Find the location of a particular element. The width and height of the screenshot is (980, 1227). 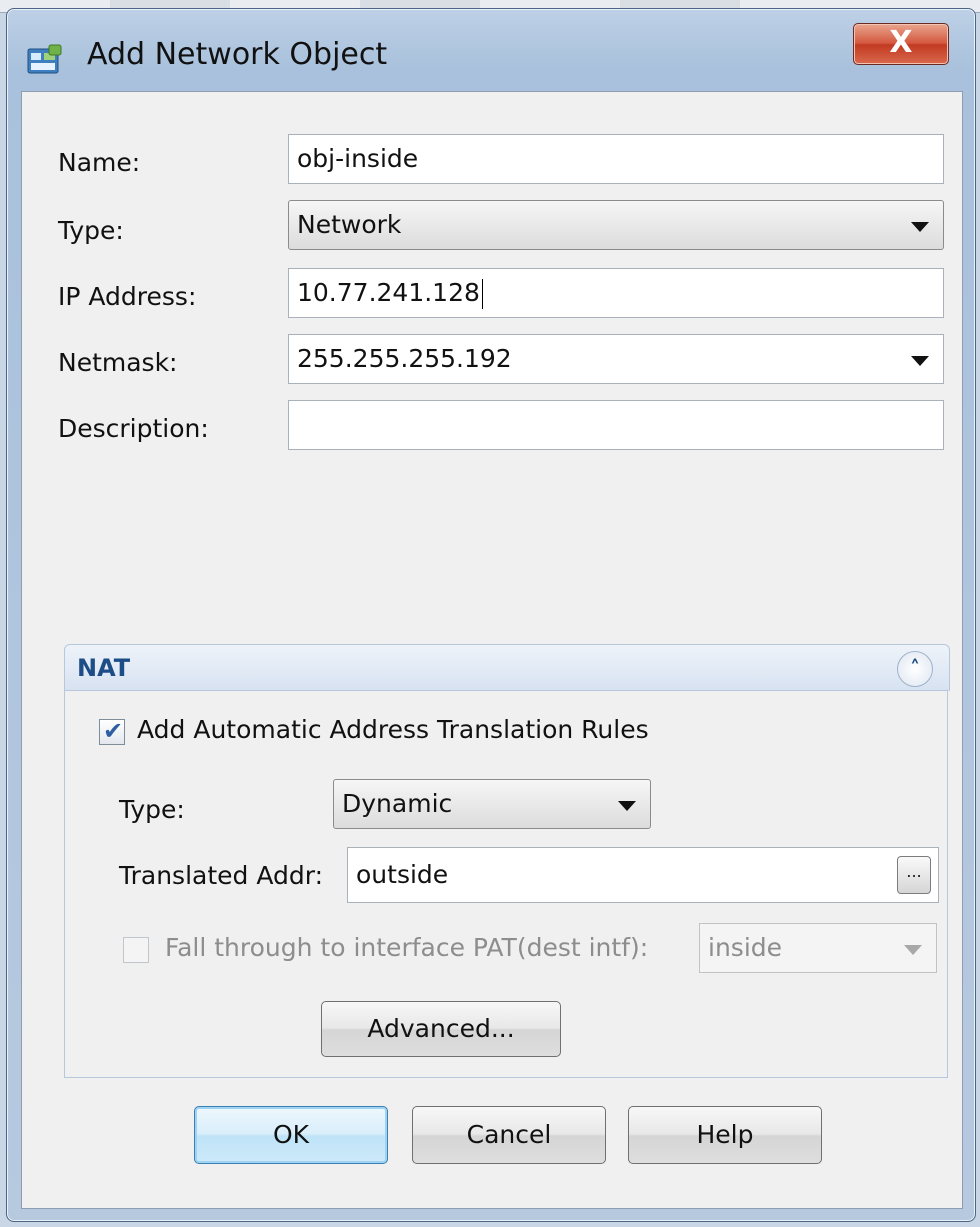

nat-section-header: NAT ˄ is located at coordinates (507, 667).